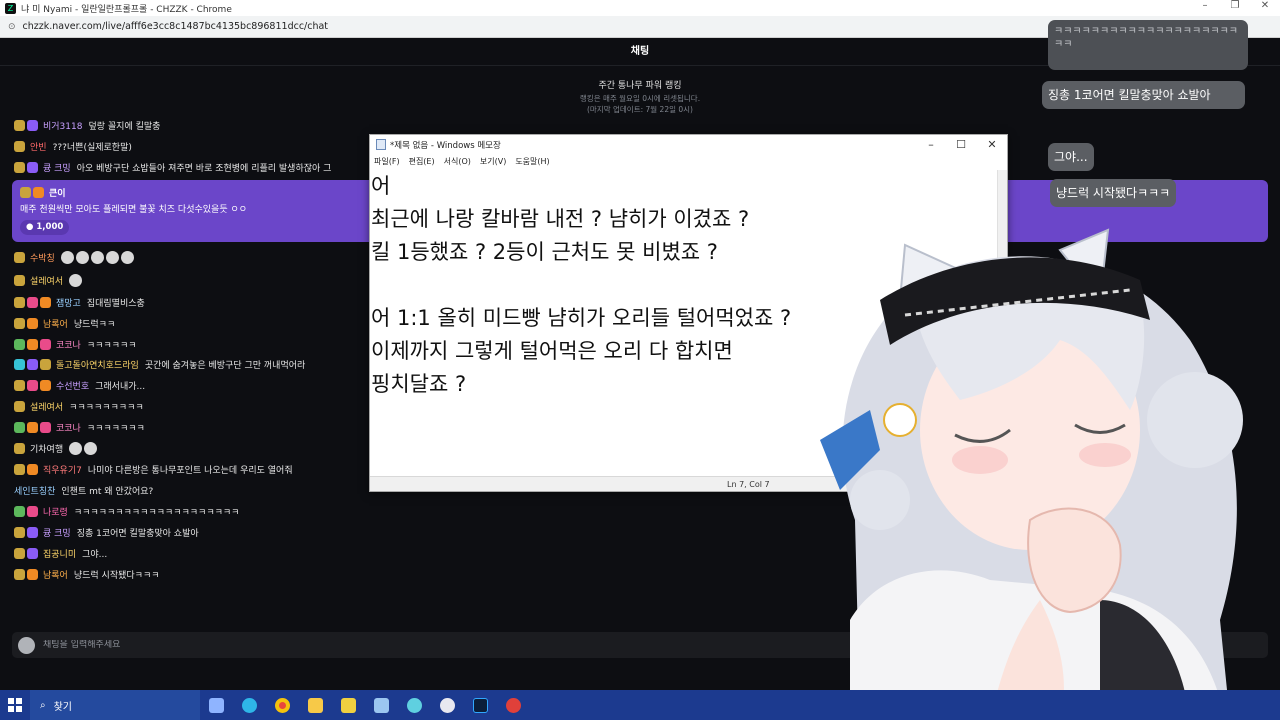  I want to click on chat-text: ???너쁜(실제로한말), so click(92, 147).